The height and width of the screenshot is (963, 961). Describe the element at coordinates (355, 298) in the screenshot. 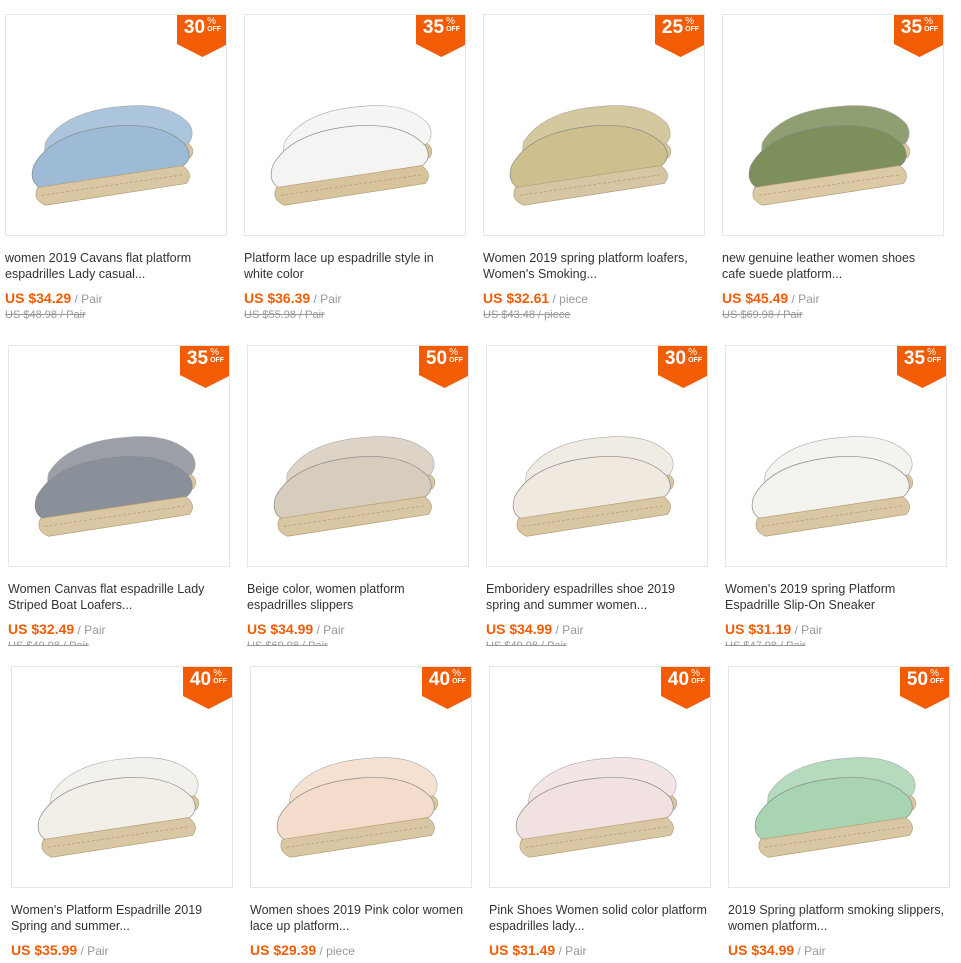

I see `price-line: US $36.39 / Pair` at that location.